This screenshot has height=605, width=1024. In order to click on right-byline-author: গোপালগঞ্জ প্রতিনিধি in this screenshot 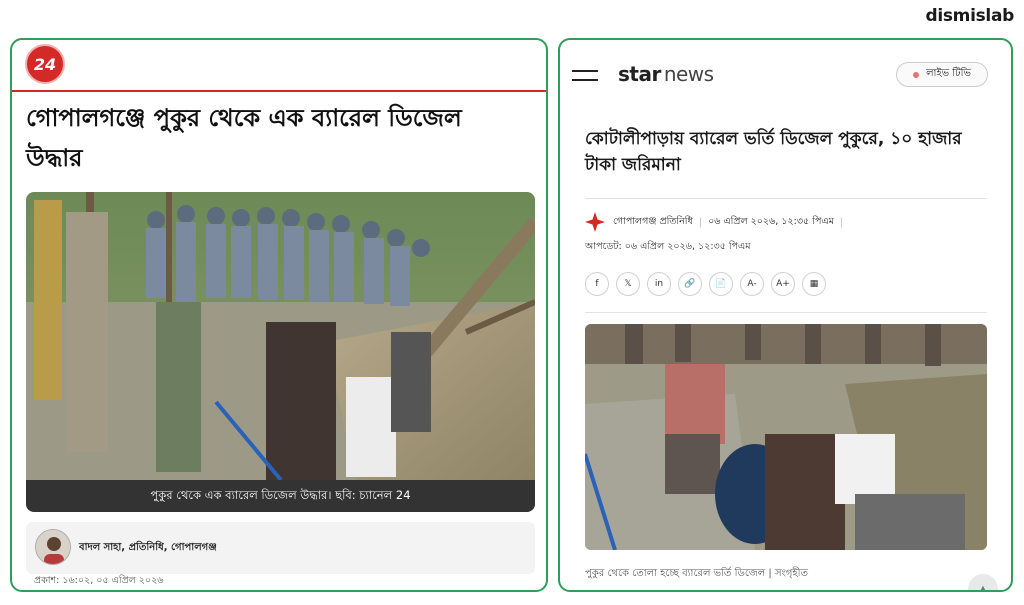, I will do `click(653, 222)`.